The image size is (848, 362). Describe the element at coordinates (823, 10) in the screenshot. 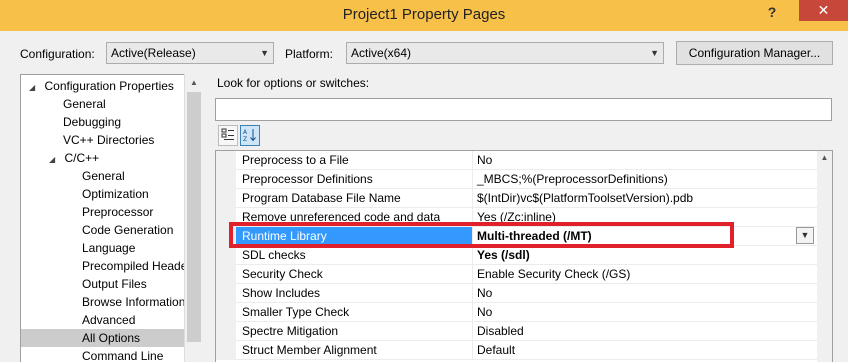

I see `close-button: ✕` at that location.